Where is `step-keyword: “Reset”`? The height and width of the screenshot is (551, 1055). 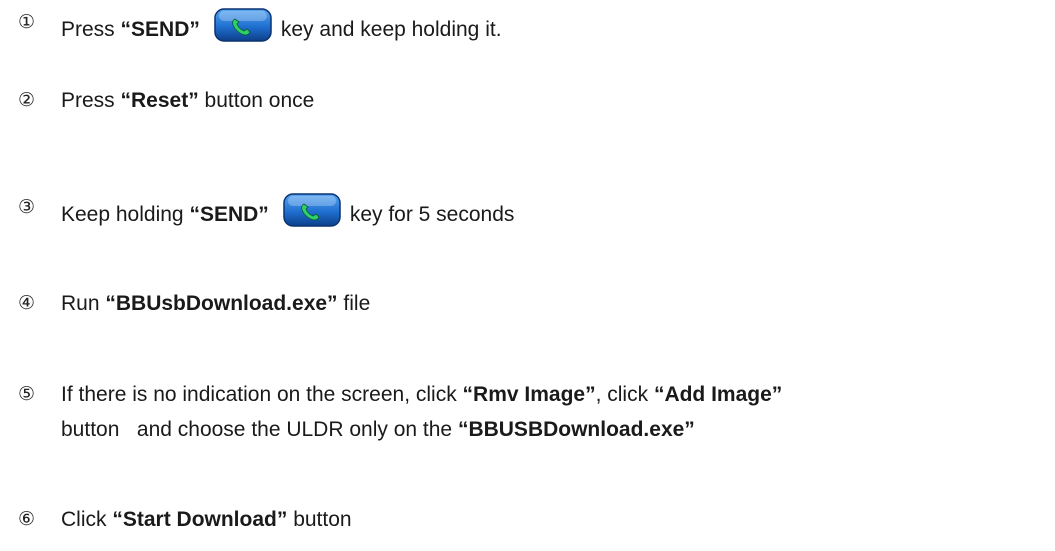 step-keyword: “Reset” is located at coordinates (159, 100).